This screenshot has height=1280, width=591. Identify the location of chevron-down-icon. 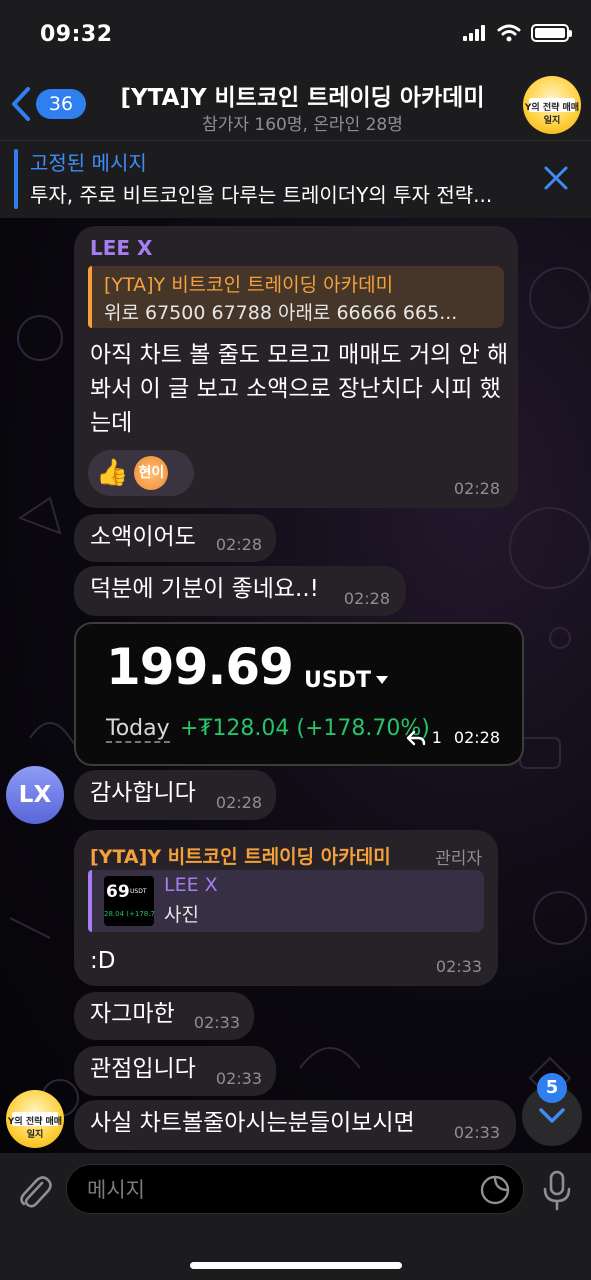
(552, 1115).